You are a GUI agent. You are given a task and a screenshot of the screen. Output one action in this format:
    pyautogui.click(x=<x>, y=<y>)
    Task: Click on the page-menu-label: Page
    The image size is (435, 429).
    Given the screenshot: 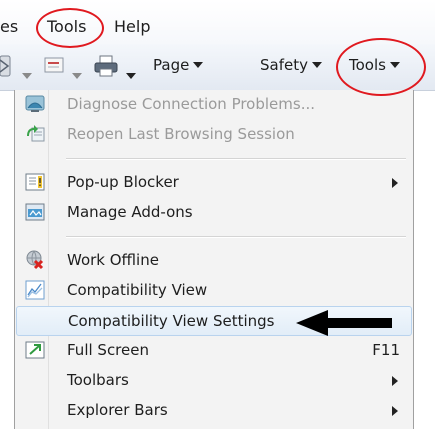 What is the action you would take?
    pyautogui.click(x=171, y=65)
    